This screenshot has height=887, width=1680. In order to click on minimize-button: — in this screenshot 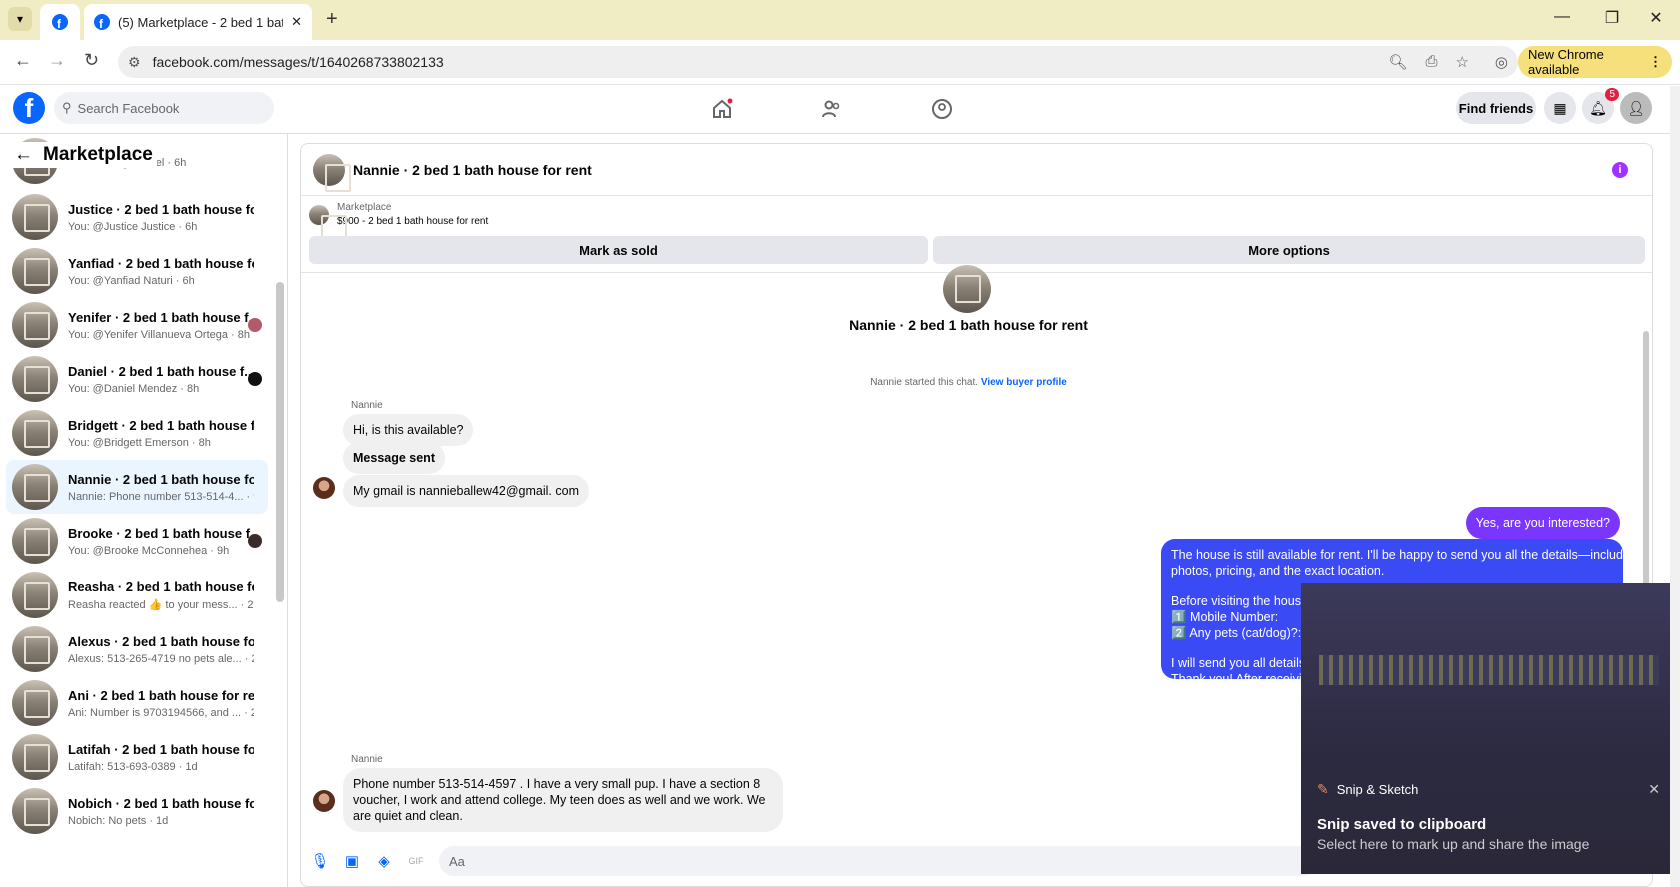, I will do `click(1562, 17)`.